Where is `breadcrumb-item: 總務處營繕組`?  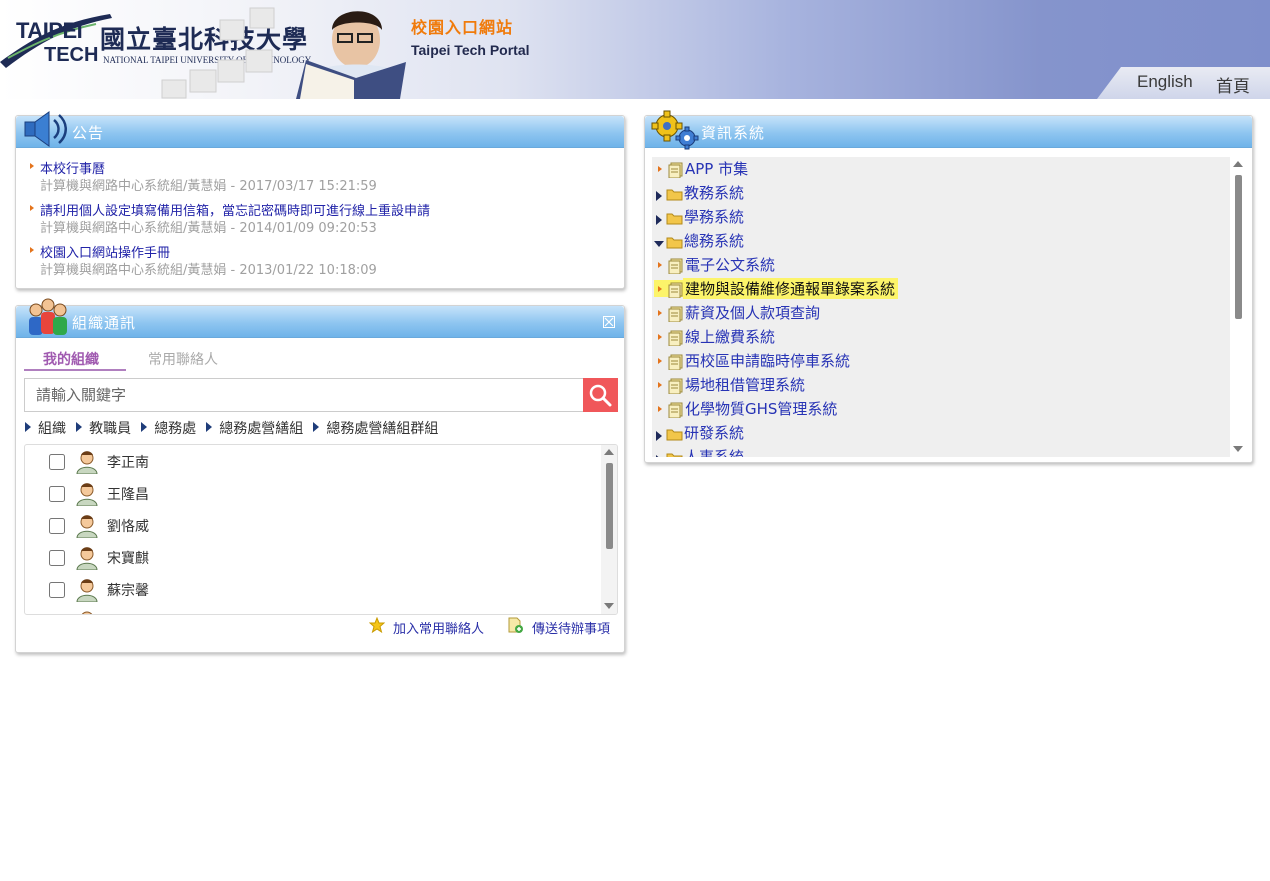 breadcrumb-item: 總務處營繕組 is located at coordinates (261, 428).